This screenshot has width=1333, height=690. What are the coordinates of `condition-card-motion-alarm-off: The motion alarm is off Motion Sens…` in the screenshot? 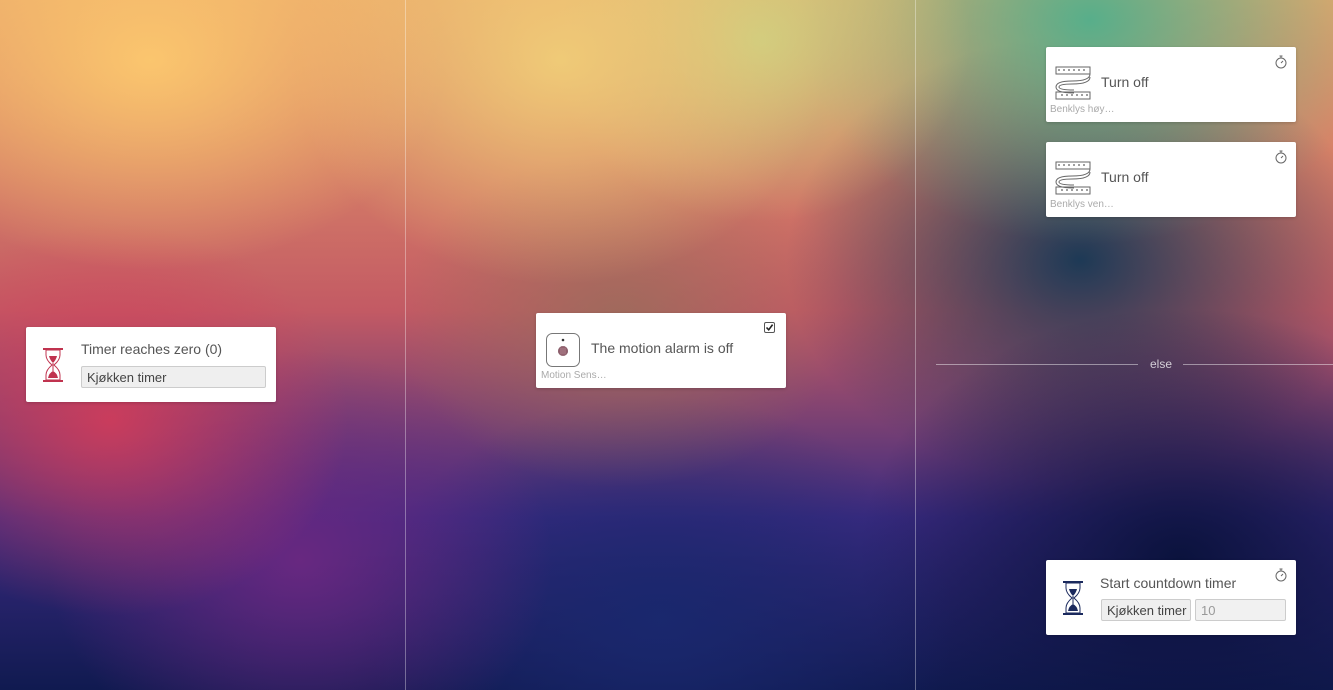 It's located at (661, 350).